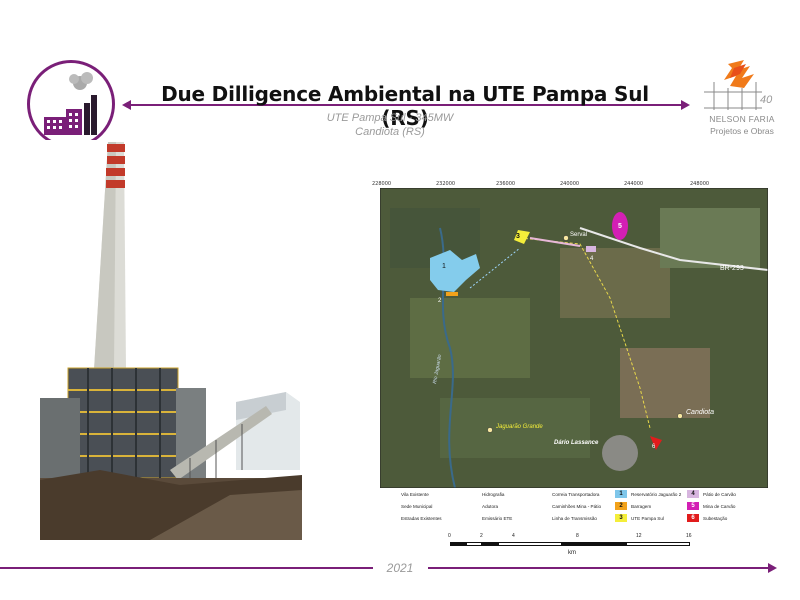  What do you see at coordinates (700, 184) in the screenshot?
I see `coord-x-6: 248000` at bounding box center [700, 184].